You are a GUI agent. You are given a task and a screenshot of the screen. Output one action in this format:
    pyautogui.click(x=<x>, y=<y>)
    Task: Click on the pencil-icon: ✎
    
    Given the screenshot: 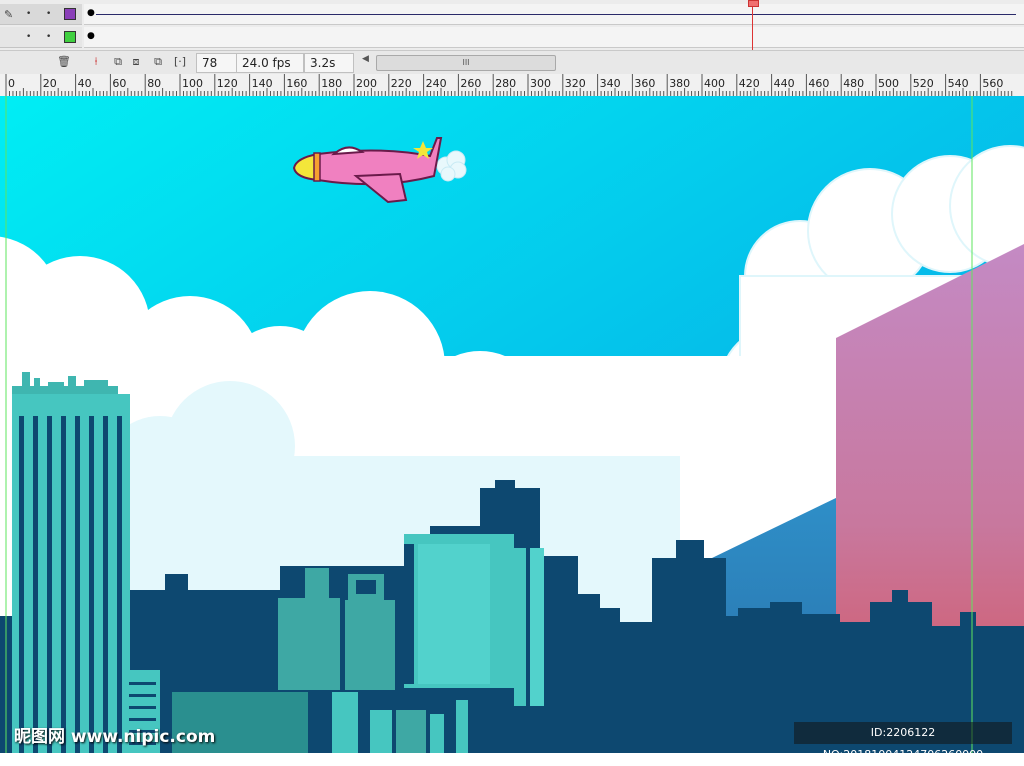 What is the action you would take?
    pyautogui.click(x=9, y=14)
    